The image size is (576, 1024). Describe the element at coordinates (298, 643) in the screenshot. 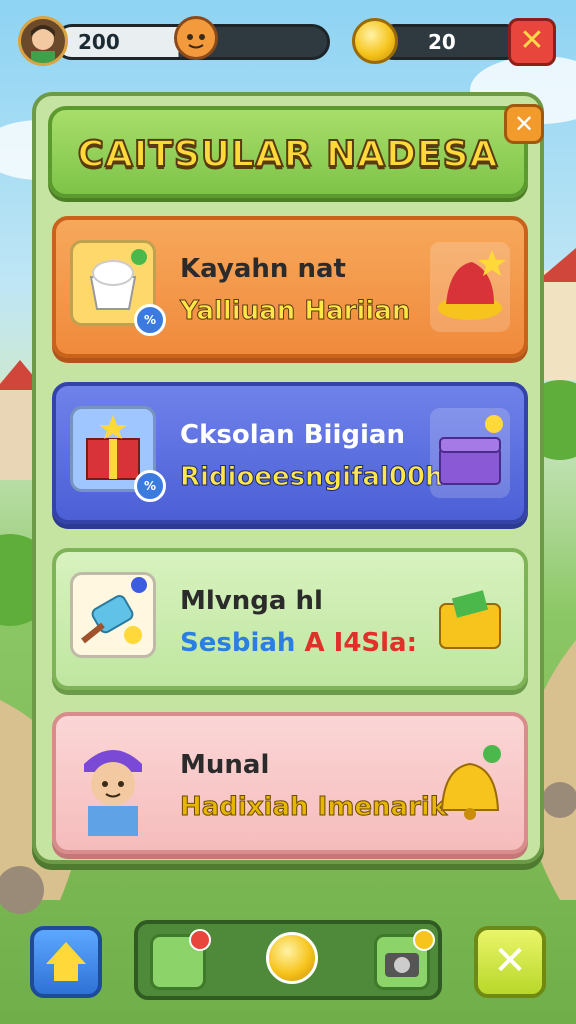

I see `card-subtitle: Sesbiah A I4Sla:` at that location.